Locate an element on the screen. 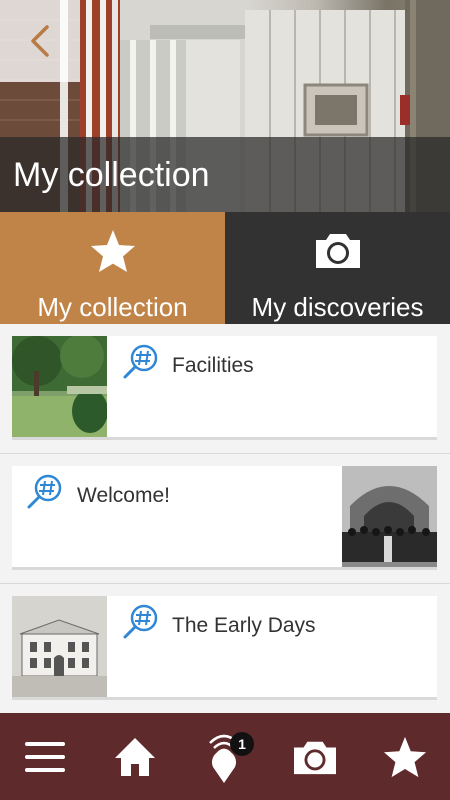 Image resolution: width=450 pixels, height=800 pixels. menu-icon is located at coordinates (45, 756).